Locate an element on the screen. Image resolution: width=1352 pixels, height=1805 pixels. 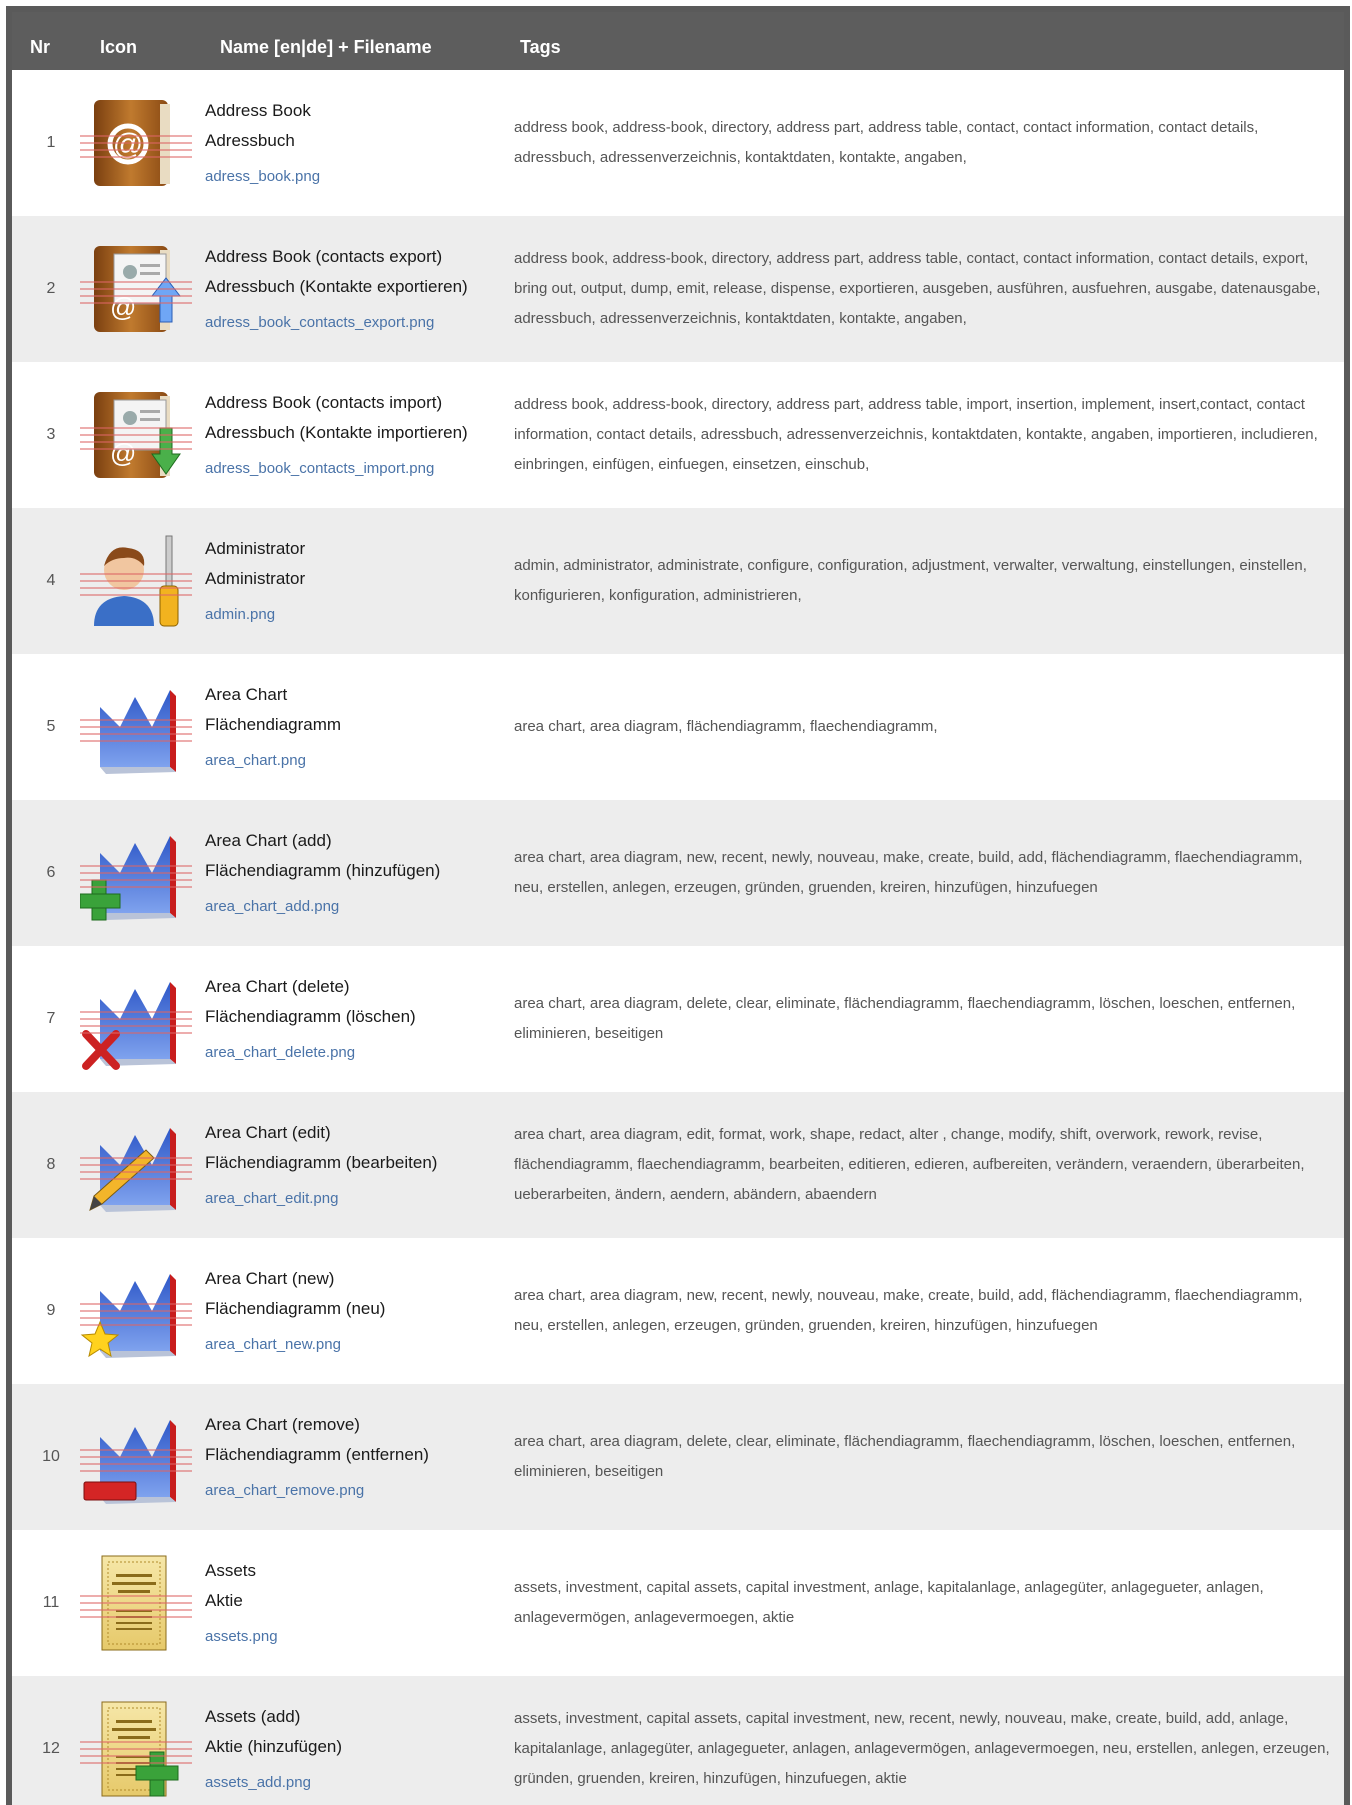
name-german: Aktie is located at coordinates (224, 1600).